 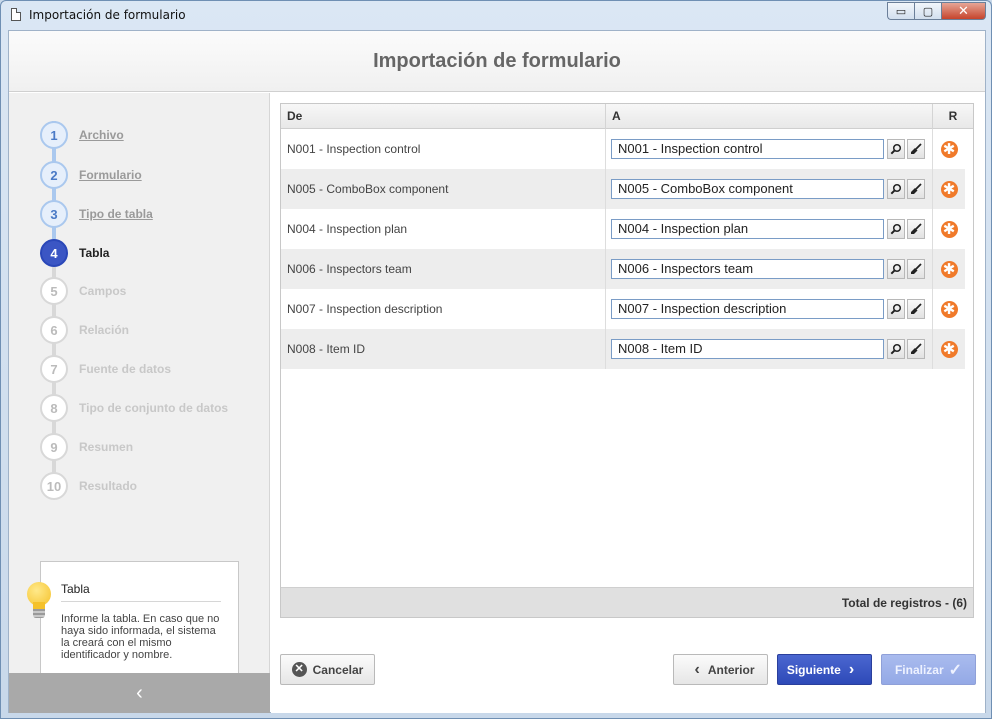 What do you see at coordinates (731, 669) in the screenshot?
I see `previous-label: Anterior` at bounding box center [731, 669].